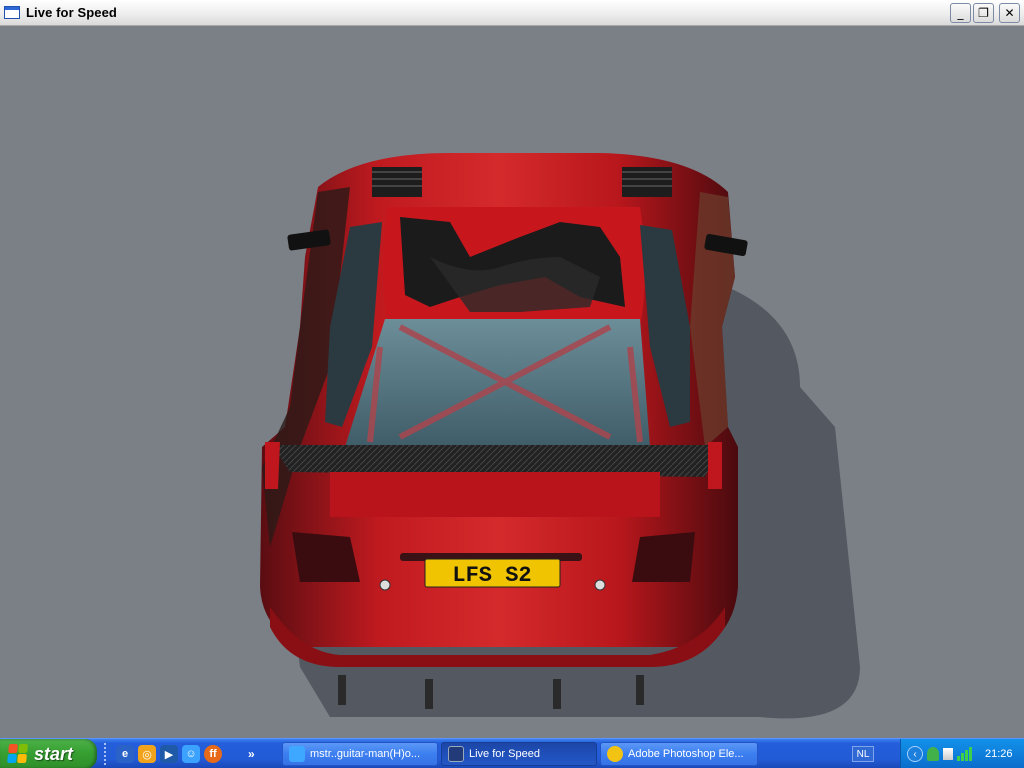 This screenshot has width=1024, height=768. What do you see at coordinates (663, 557) in the screenshot?
I see `right-taillight` at bounding box center [663, 557].